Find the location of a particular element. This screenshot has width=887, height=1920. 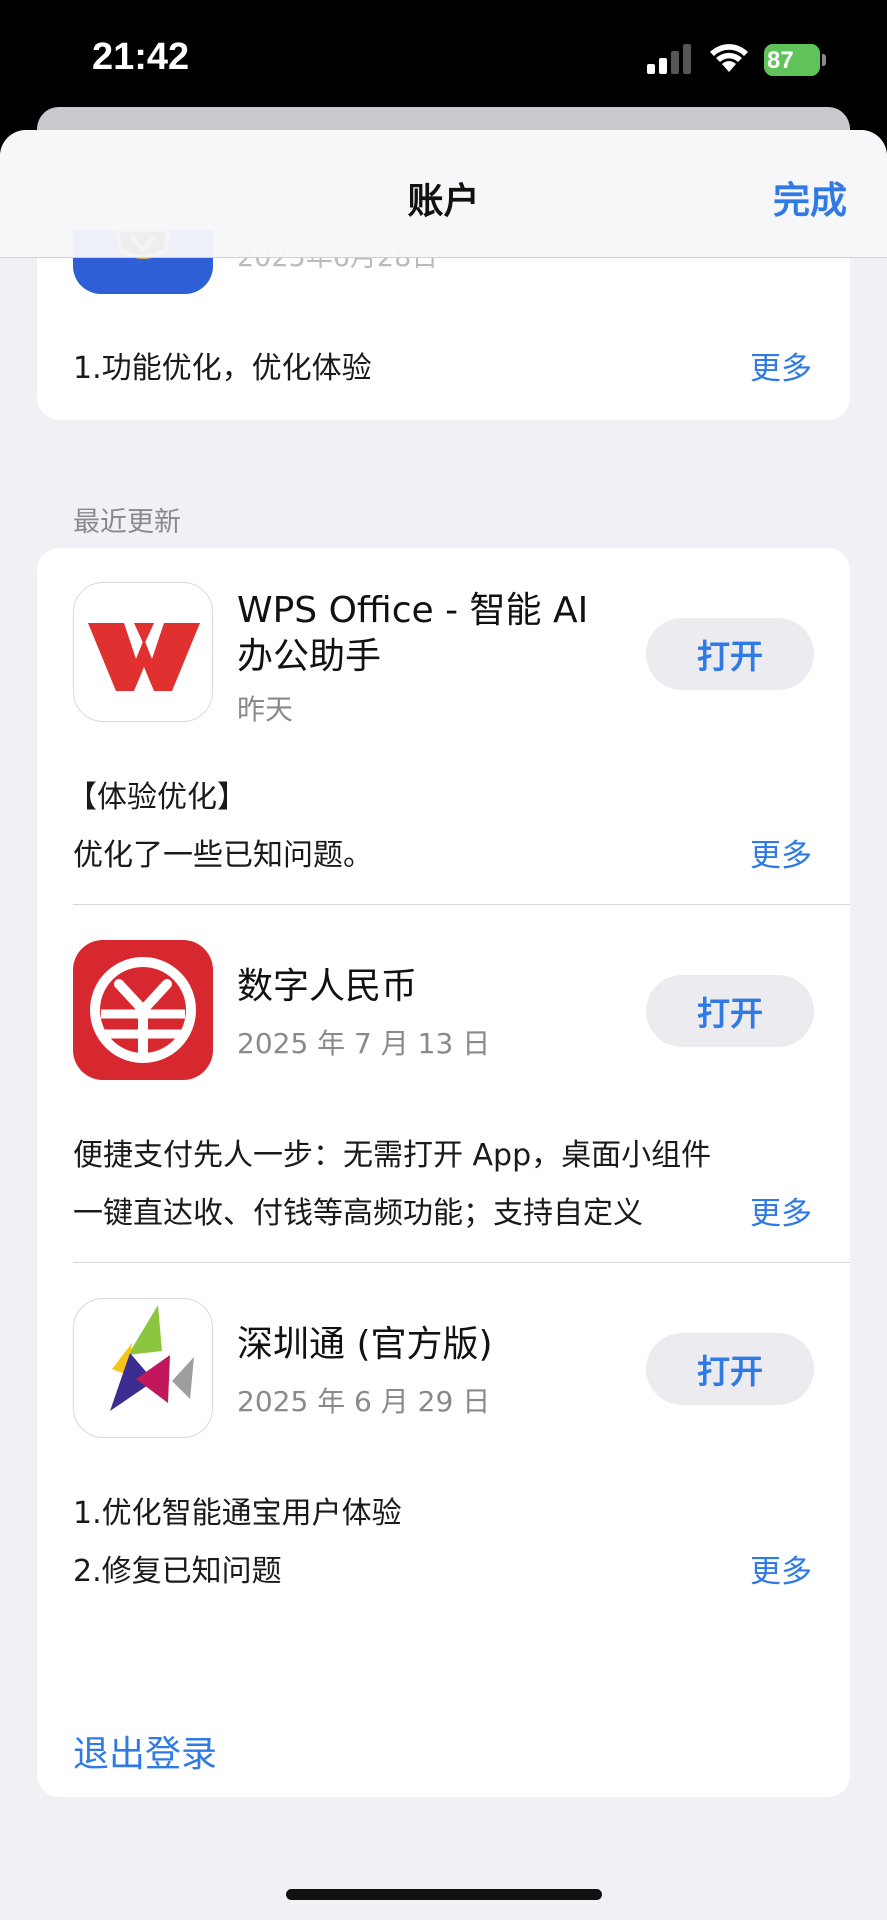

battery-level: 87 is located at coordinates (780, 60).